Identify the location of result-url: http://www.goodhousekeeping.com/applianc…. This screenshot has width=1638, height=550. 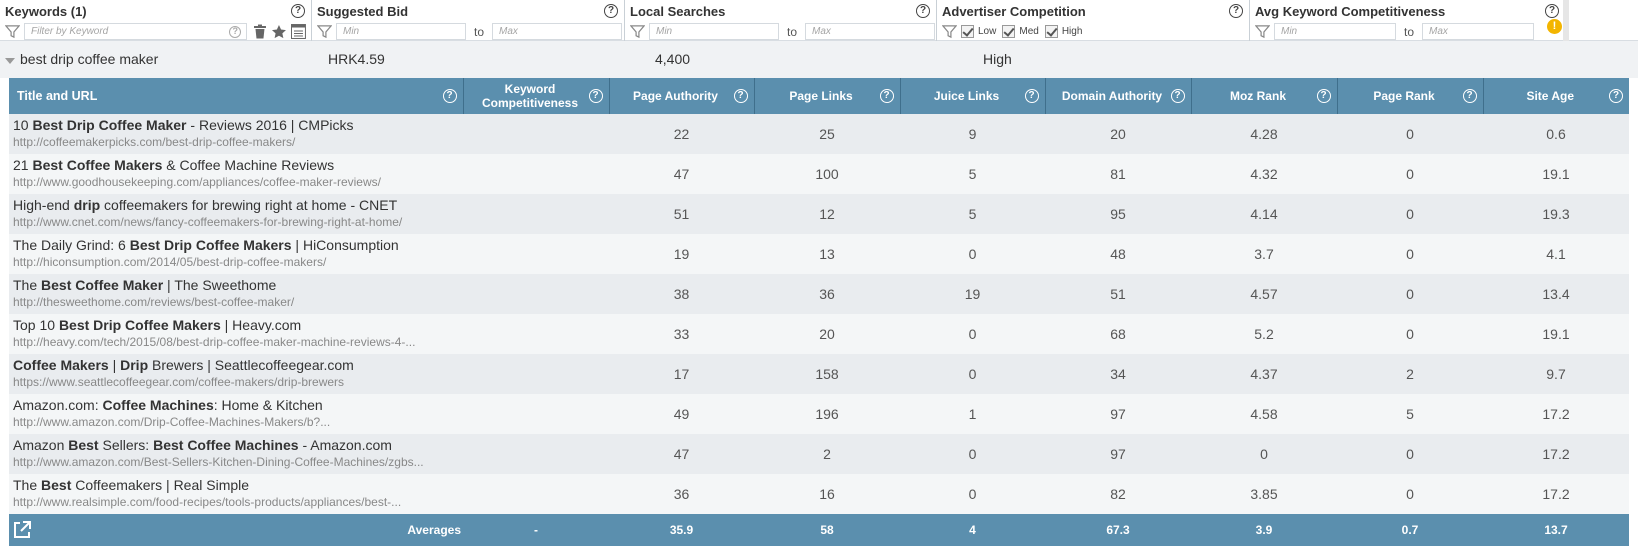
(238, 182).